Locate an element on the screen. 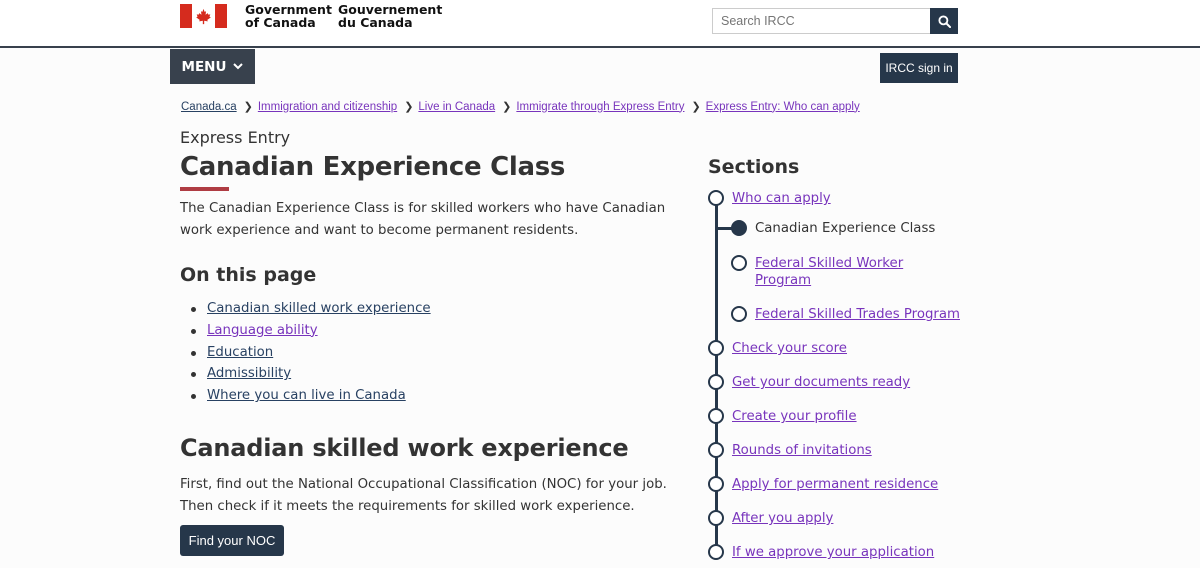 Image resolution: width=1200 pixels, height=568 pixels. step-federal-skilled-worker: Federal Skilled Worker Program is located at coordinates (840, 272).